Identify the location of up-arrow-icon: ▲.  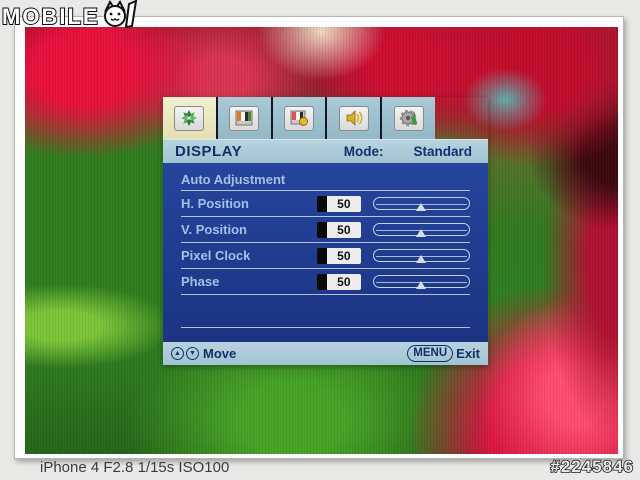
(177, 353).